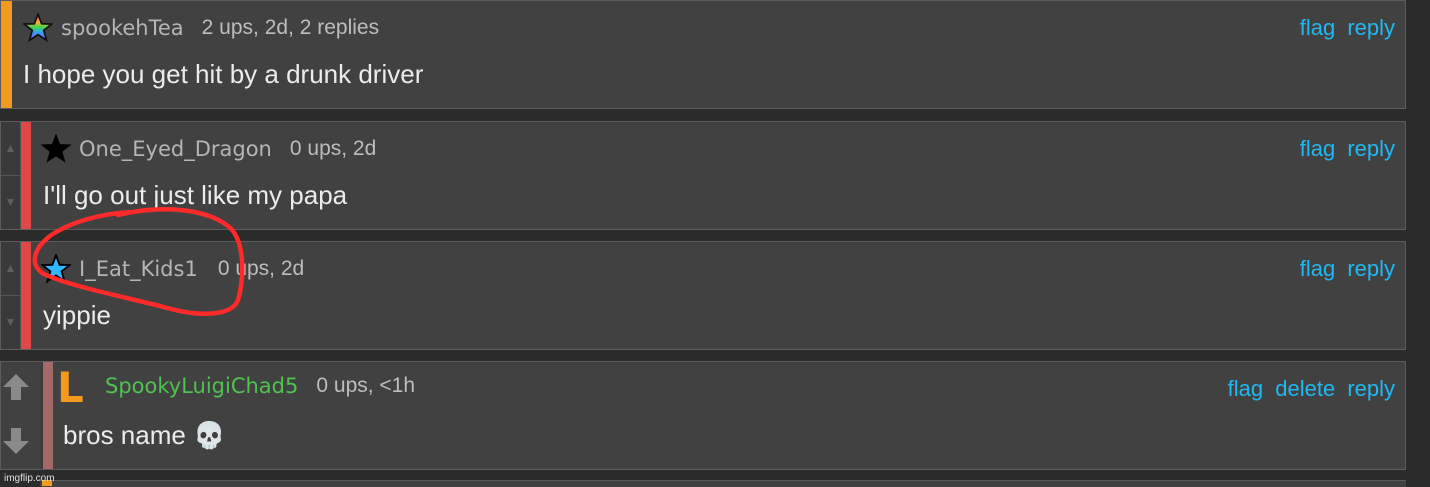 The image size is (1430, 487). Describe the element at coordinates (16, 415) in the screenshot. I see `vote-controls` at that location.